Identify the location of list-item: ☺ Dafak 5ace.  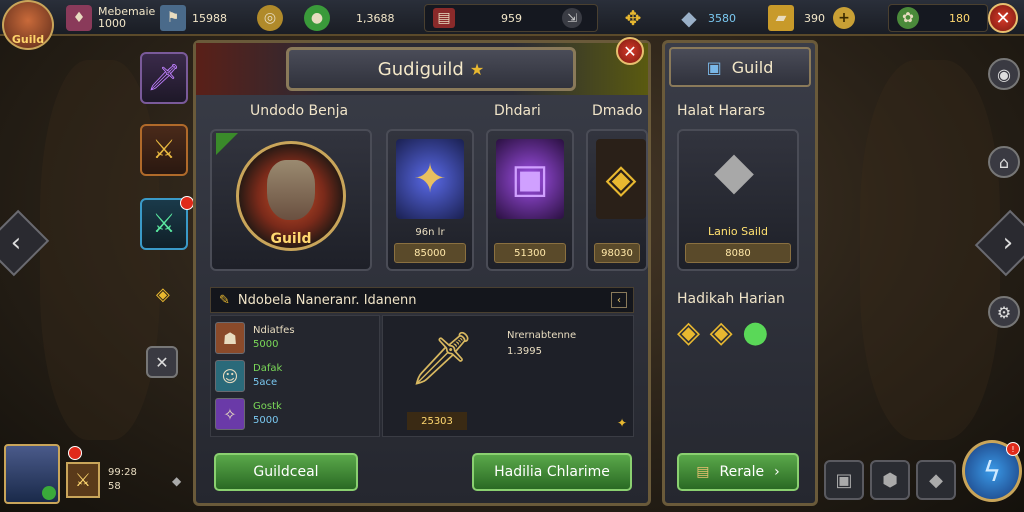
(248, 376).